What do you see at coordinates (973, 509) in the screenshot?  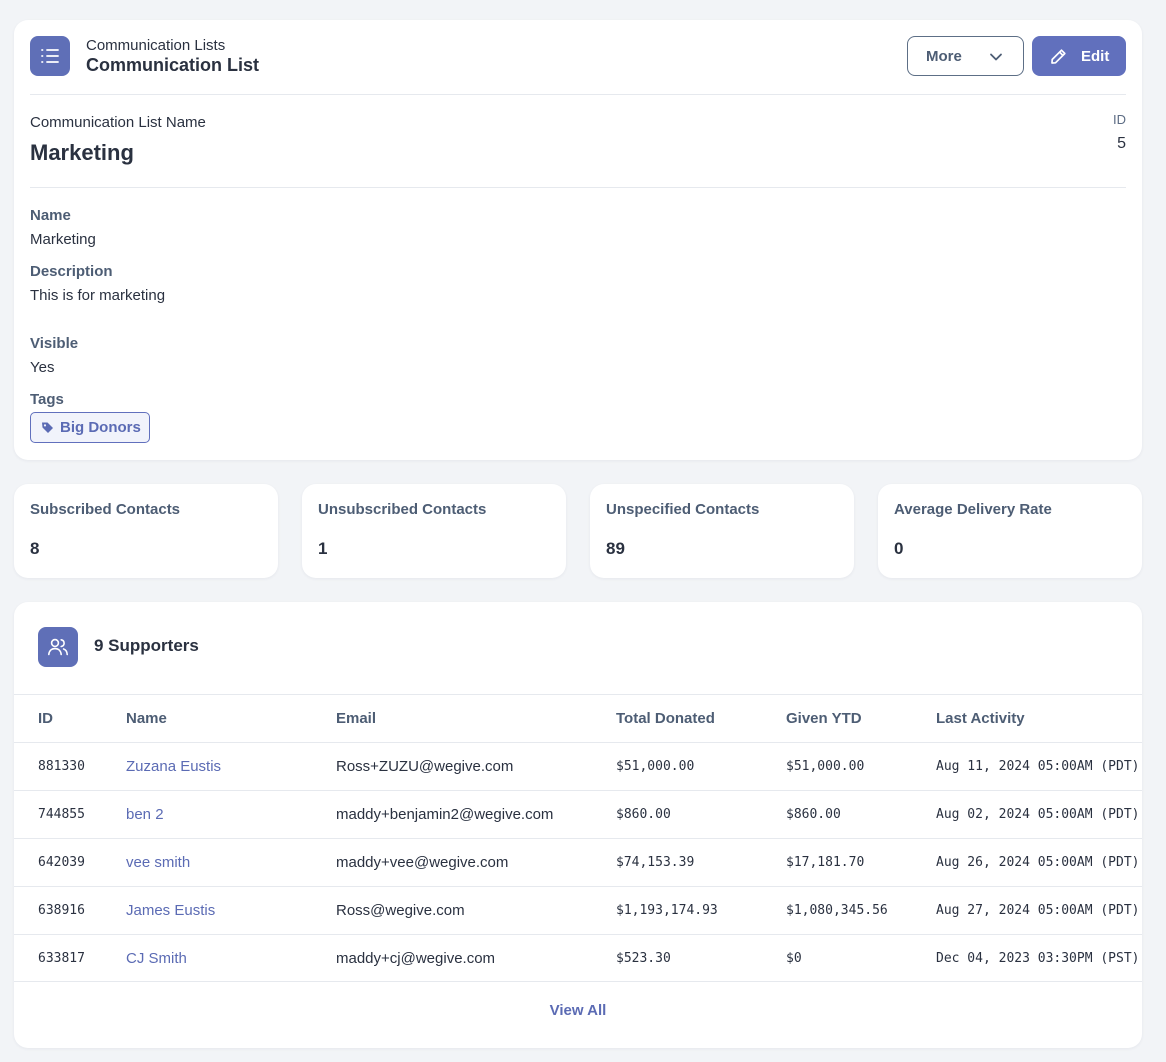 I see `stat-title: Average Delivery Rate` at bounding box center [973, 509].